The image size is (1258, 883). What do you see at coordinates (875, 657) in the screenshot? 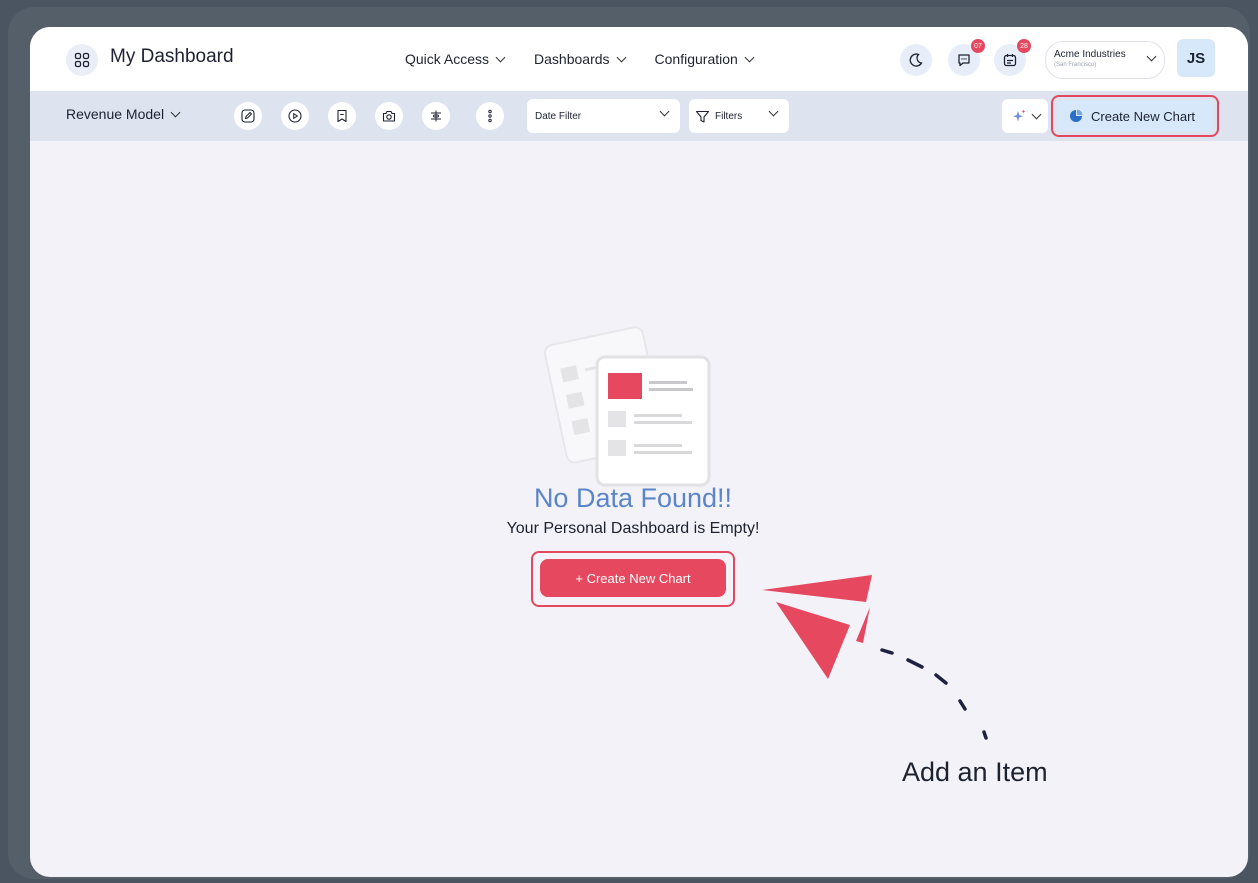
I see `annotation-arrow` at bounding box center [875, 657].